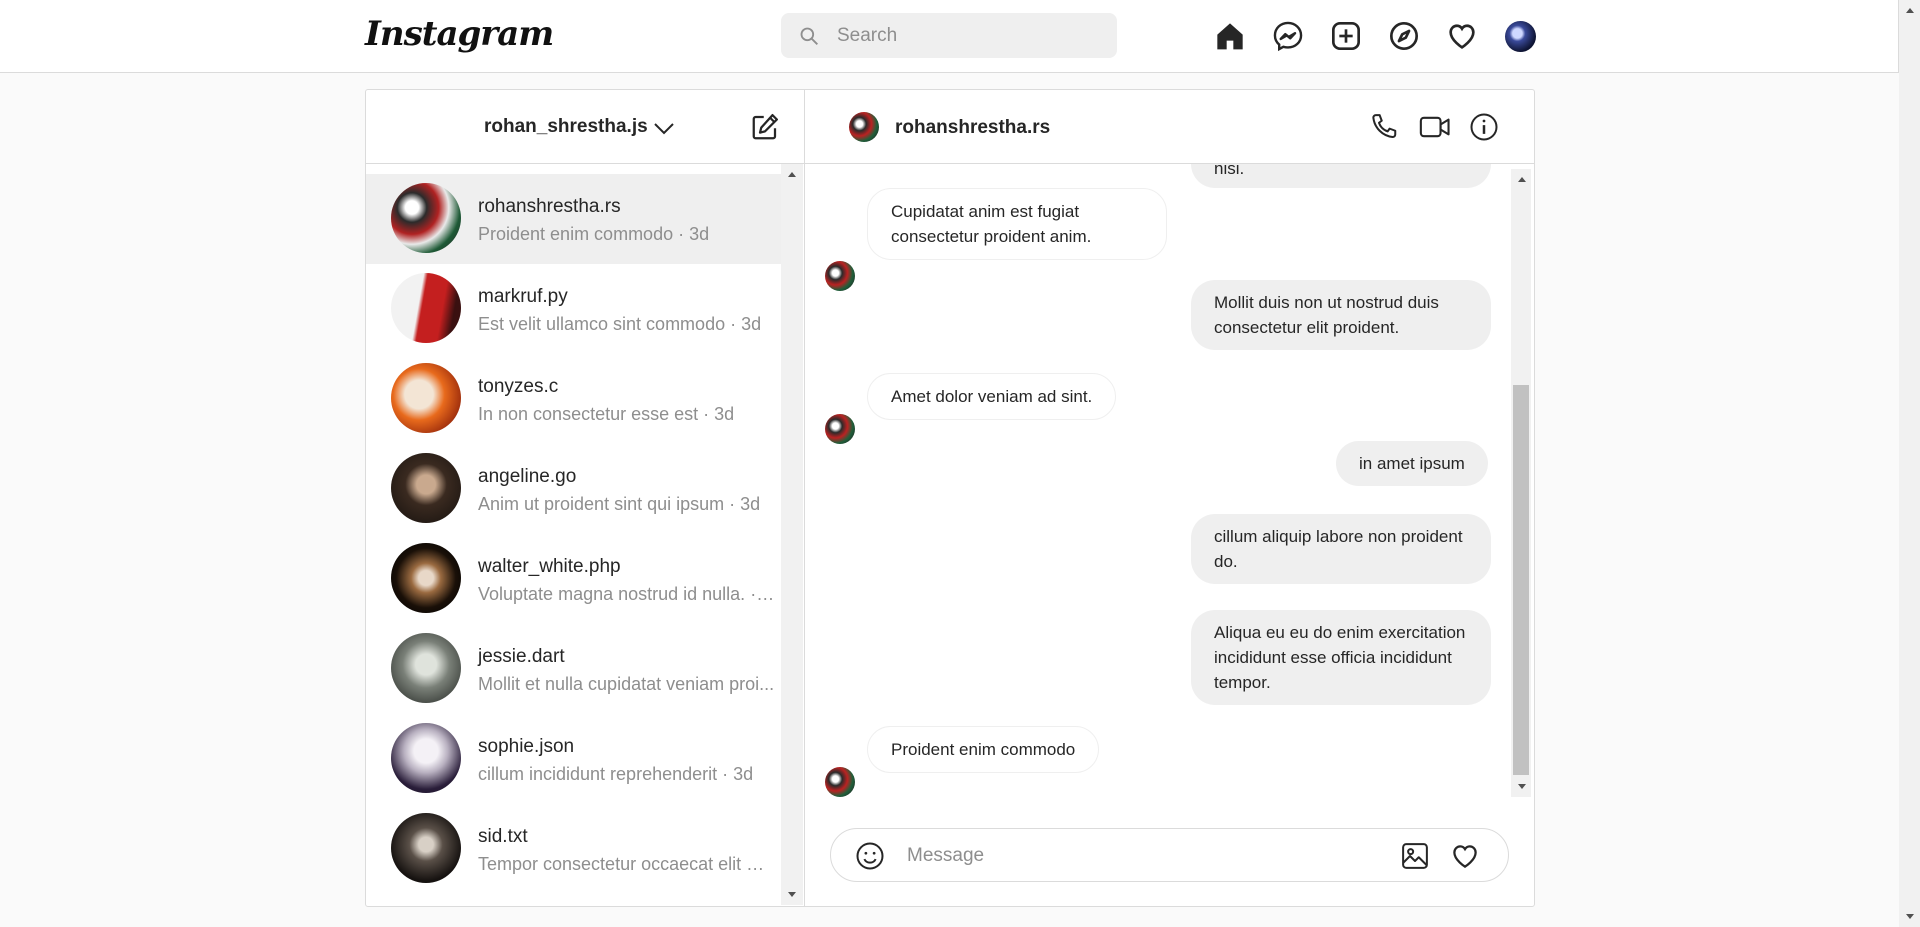  What do you see at coordinates (765, 127) in the screenshot?
I see `new-message-icon` at bounding box center [765, 127].